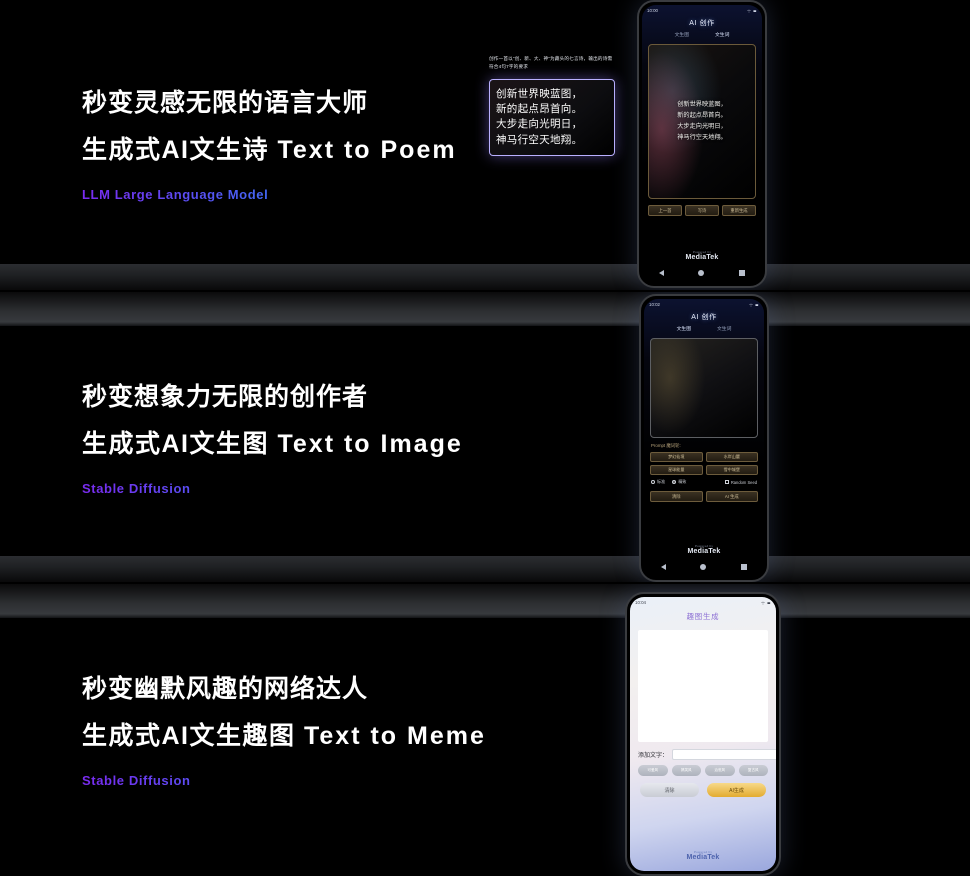 The height and width of the screenshot is (876, 970). Describe the element at coordinates (674, 481) in the screenshot. I see `radio-selected-icon` at that location.